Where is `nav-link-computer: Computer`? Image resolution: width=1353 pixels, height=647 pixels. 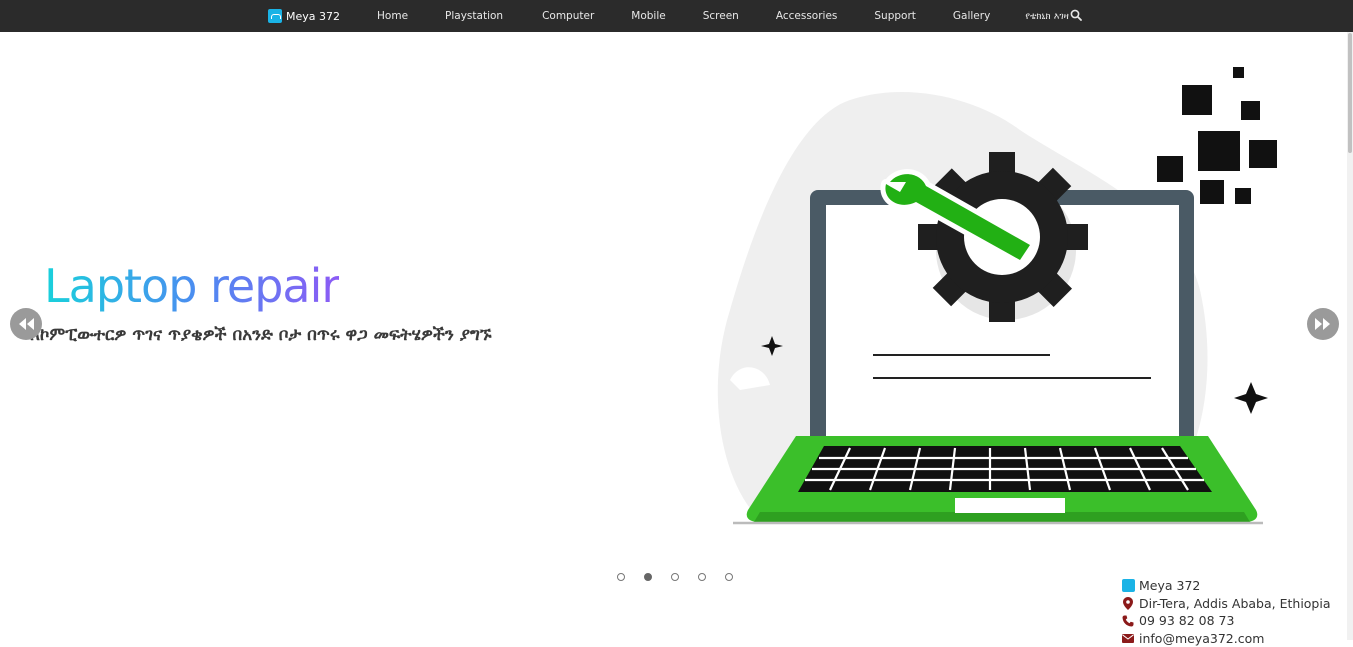 nav-link-computer: Computer is located at coordinates (568, 16).